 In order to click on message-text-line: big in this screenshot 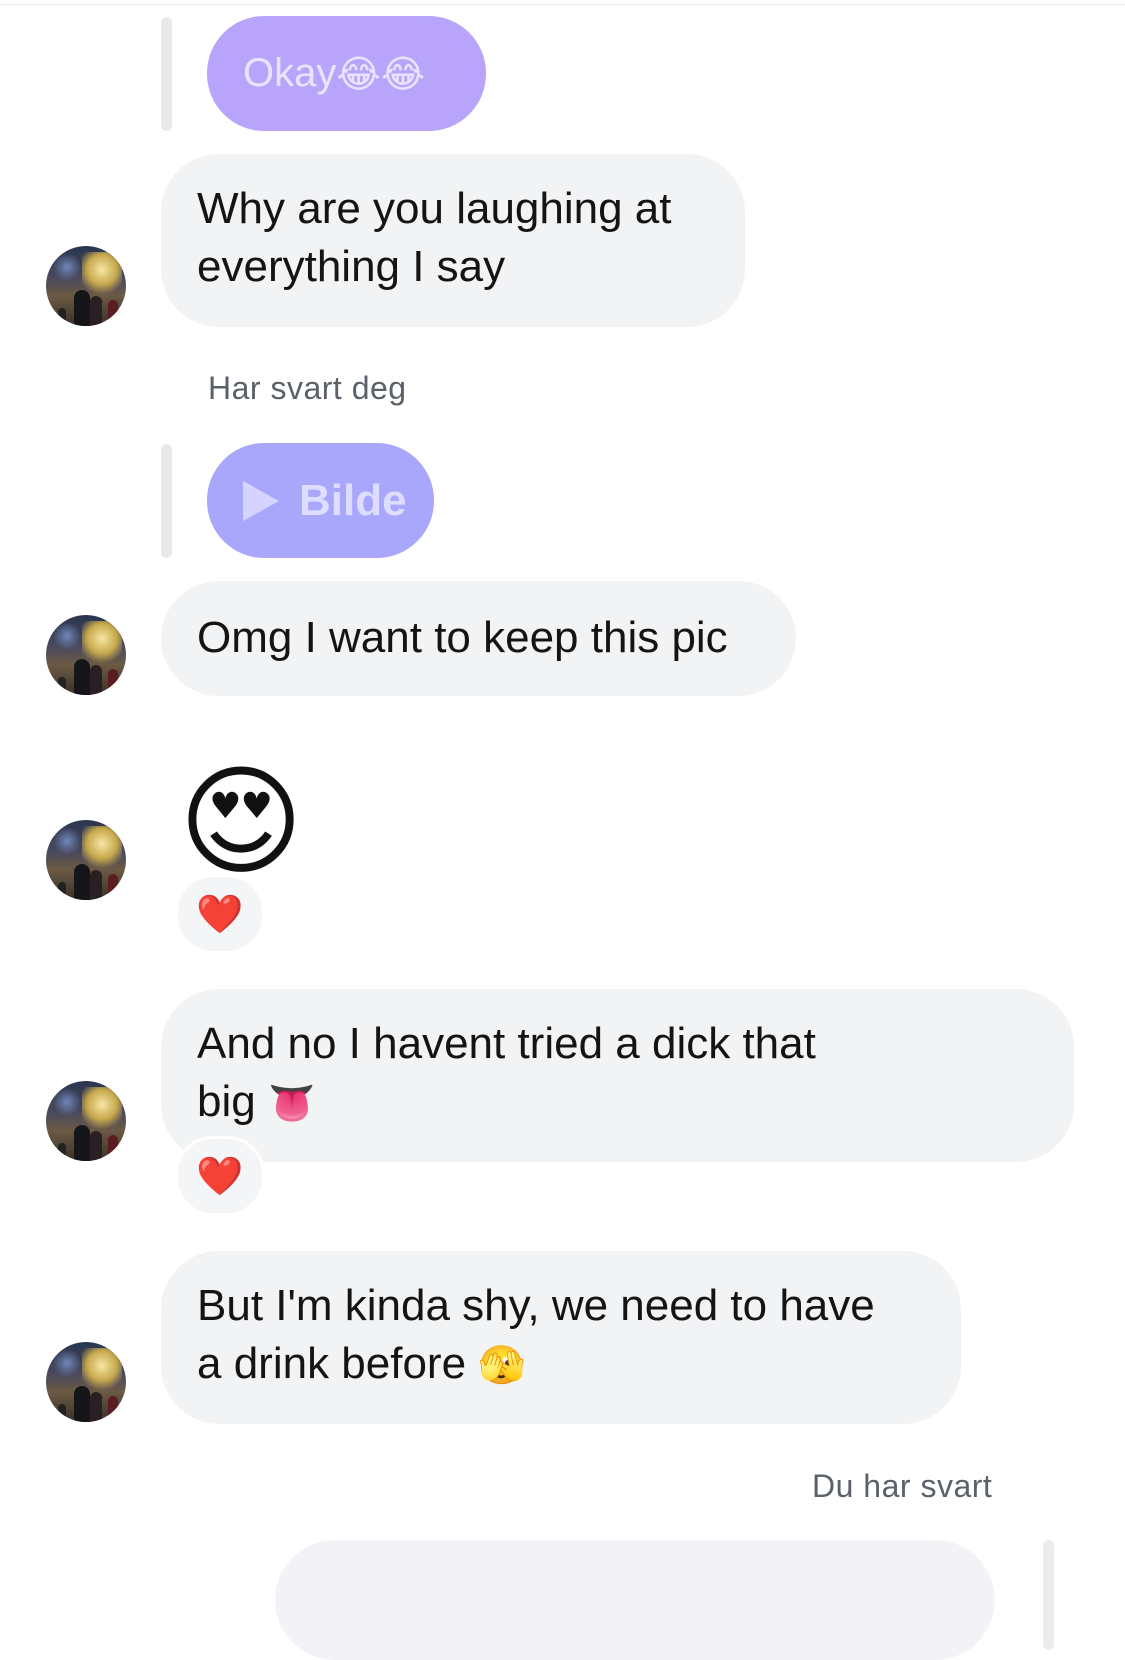, I will do `click(226, 1101)`.